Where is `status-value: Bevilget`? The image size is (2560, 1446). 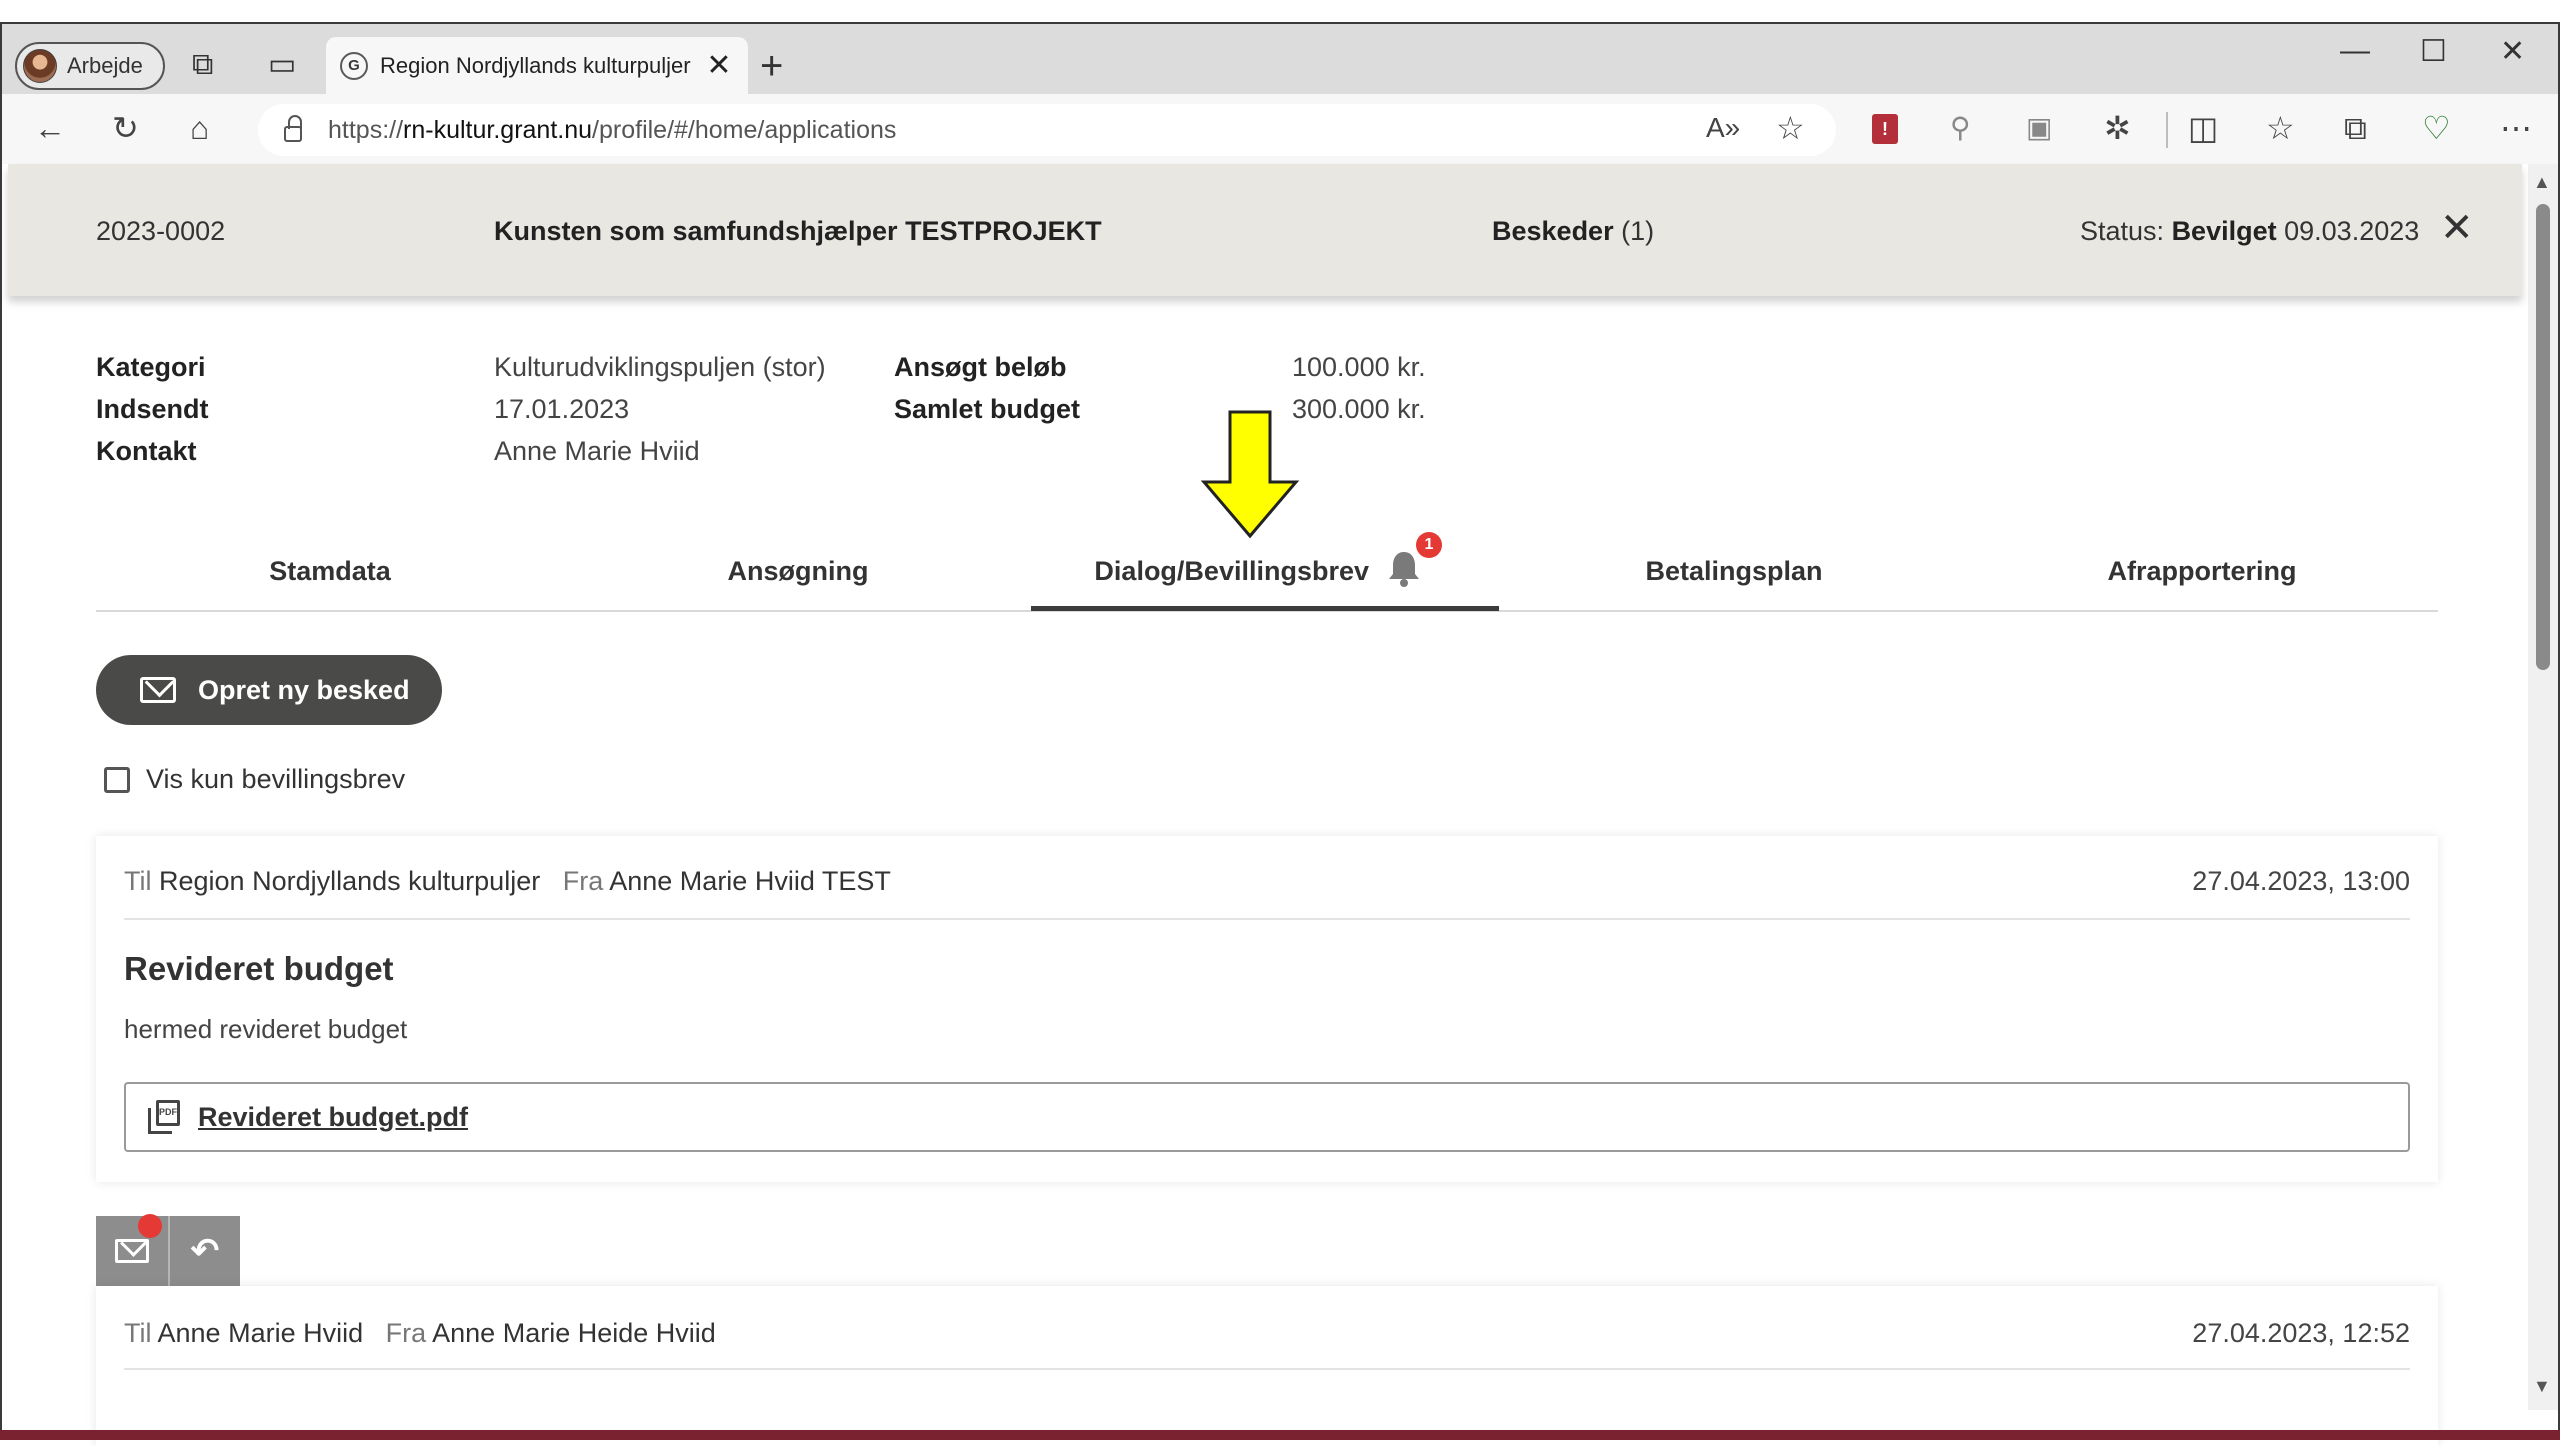
status-value: Bevilget is located at coordinates (2224, 231).